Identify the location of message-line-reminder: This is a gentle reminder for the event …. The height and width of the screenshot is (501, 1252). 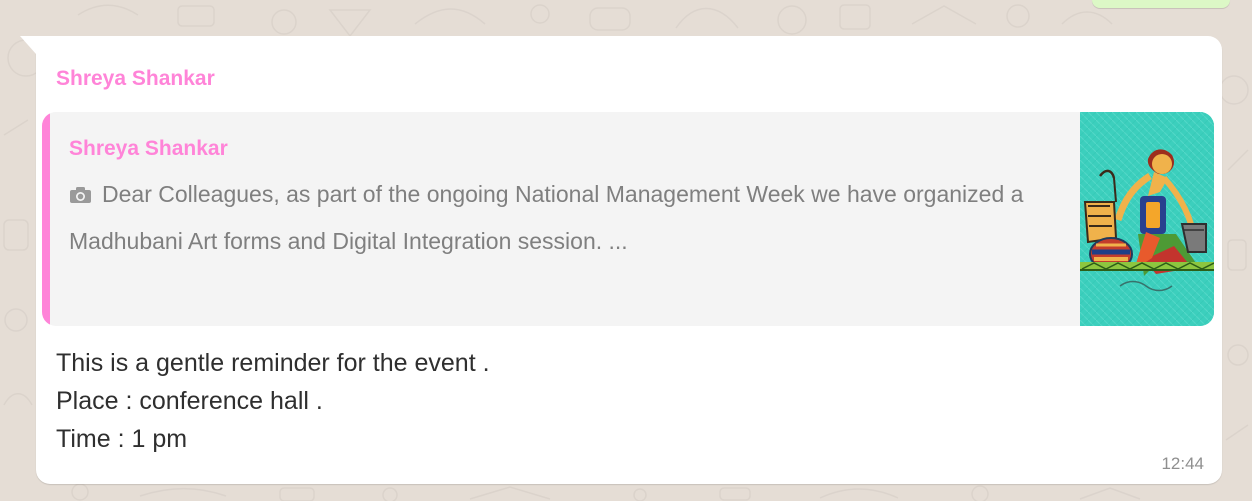
(273, 363).